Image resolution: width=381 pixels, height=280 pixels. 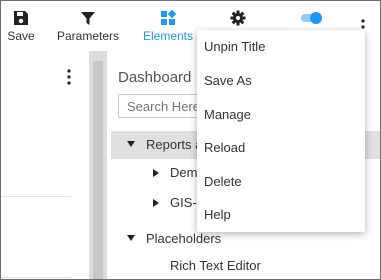 I want to click on panel-kebab-icon, so click(x=69, y=77).